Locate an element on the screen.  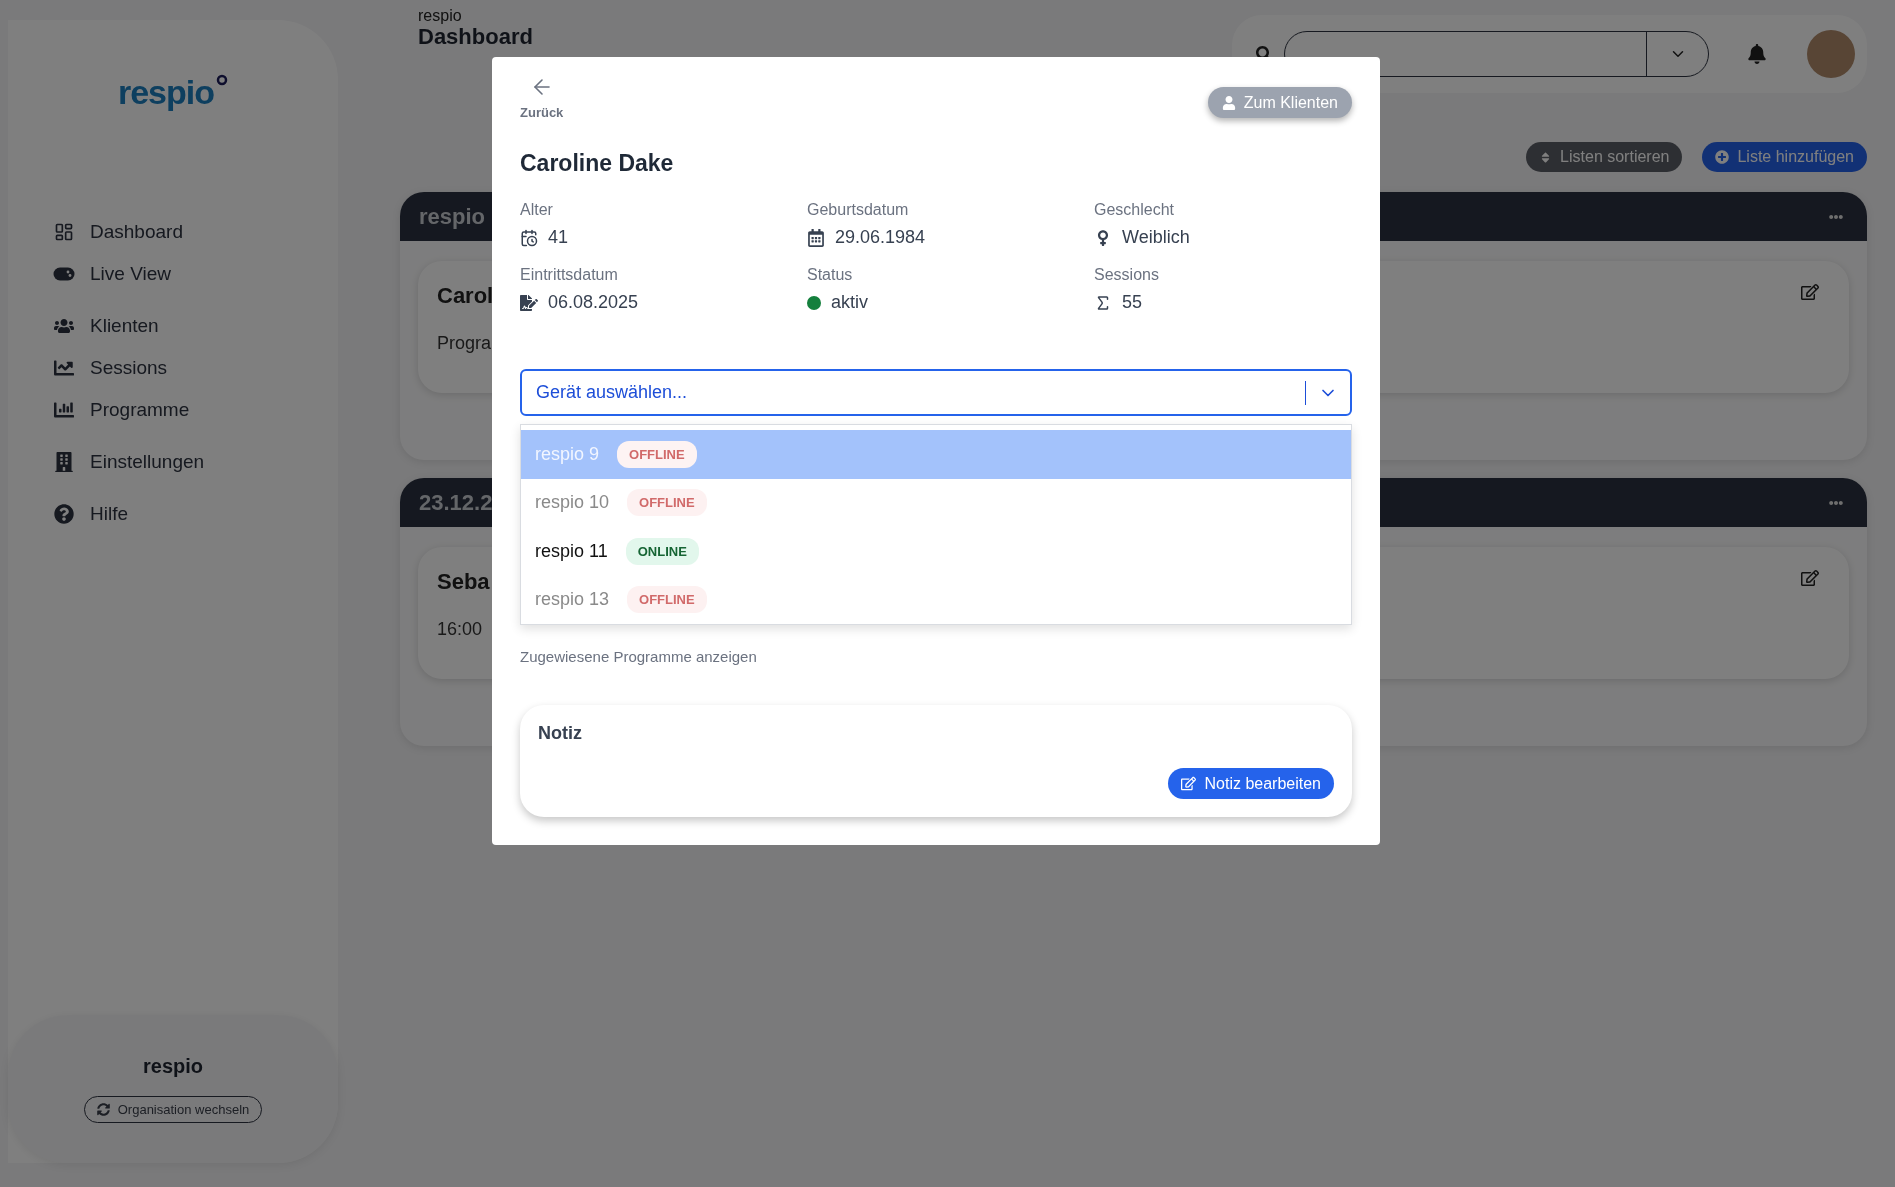
client-name: Caroline Dake is located at coordinates (597, 163).